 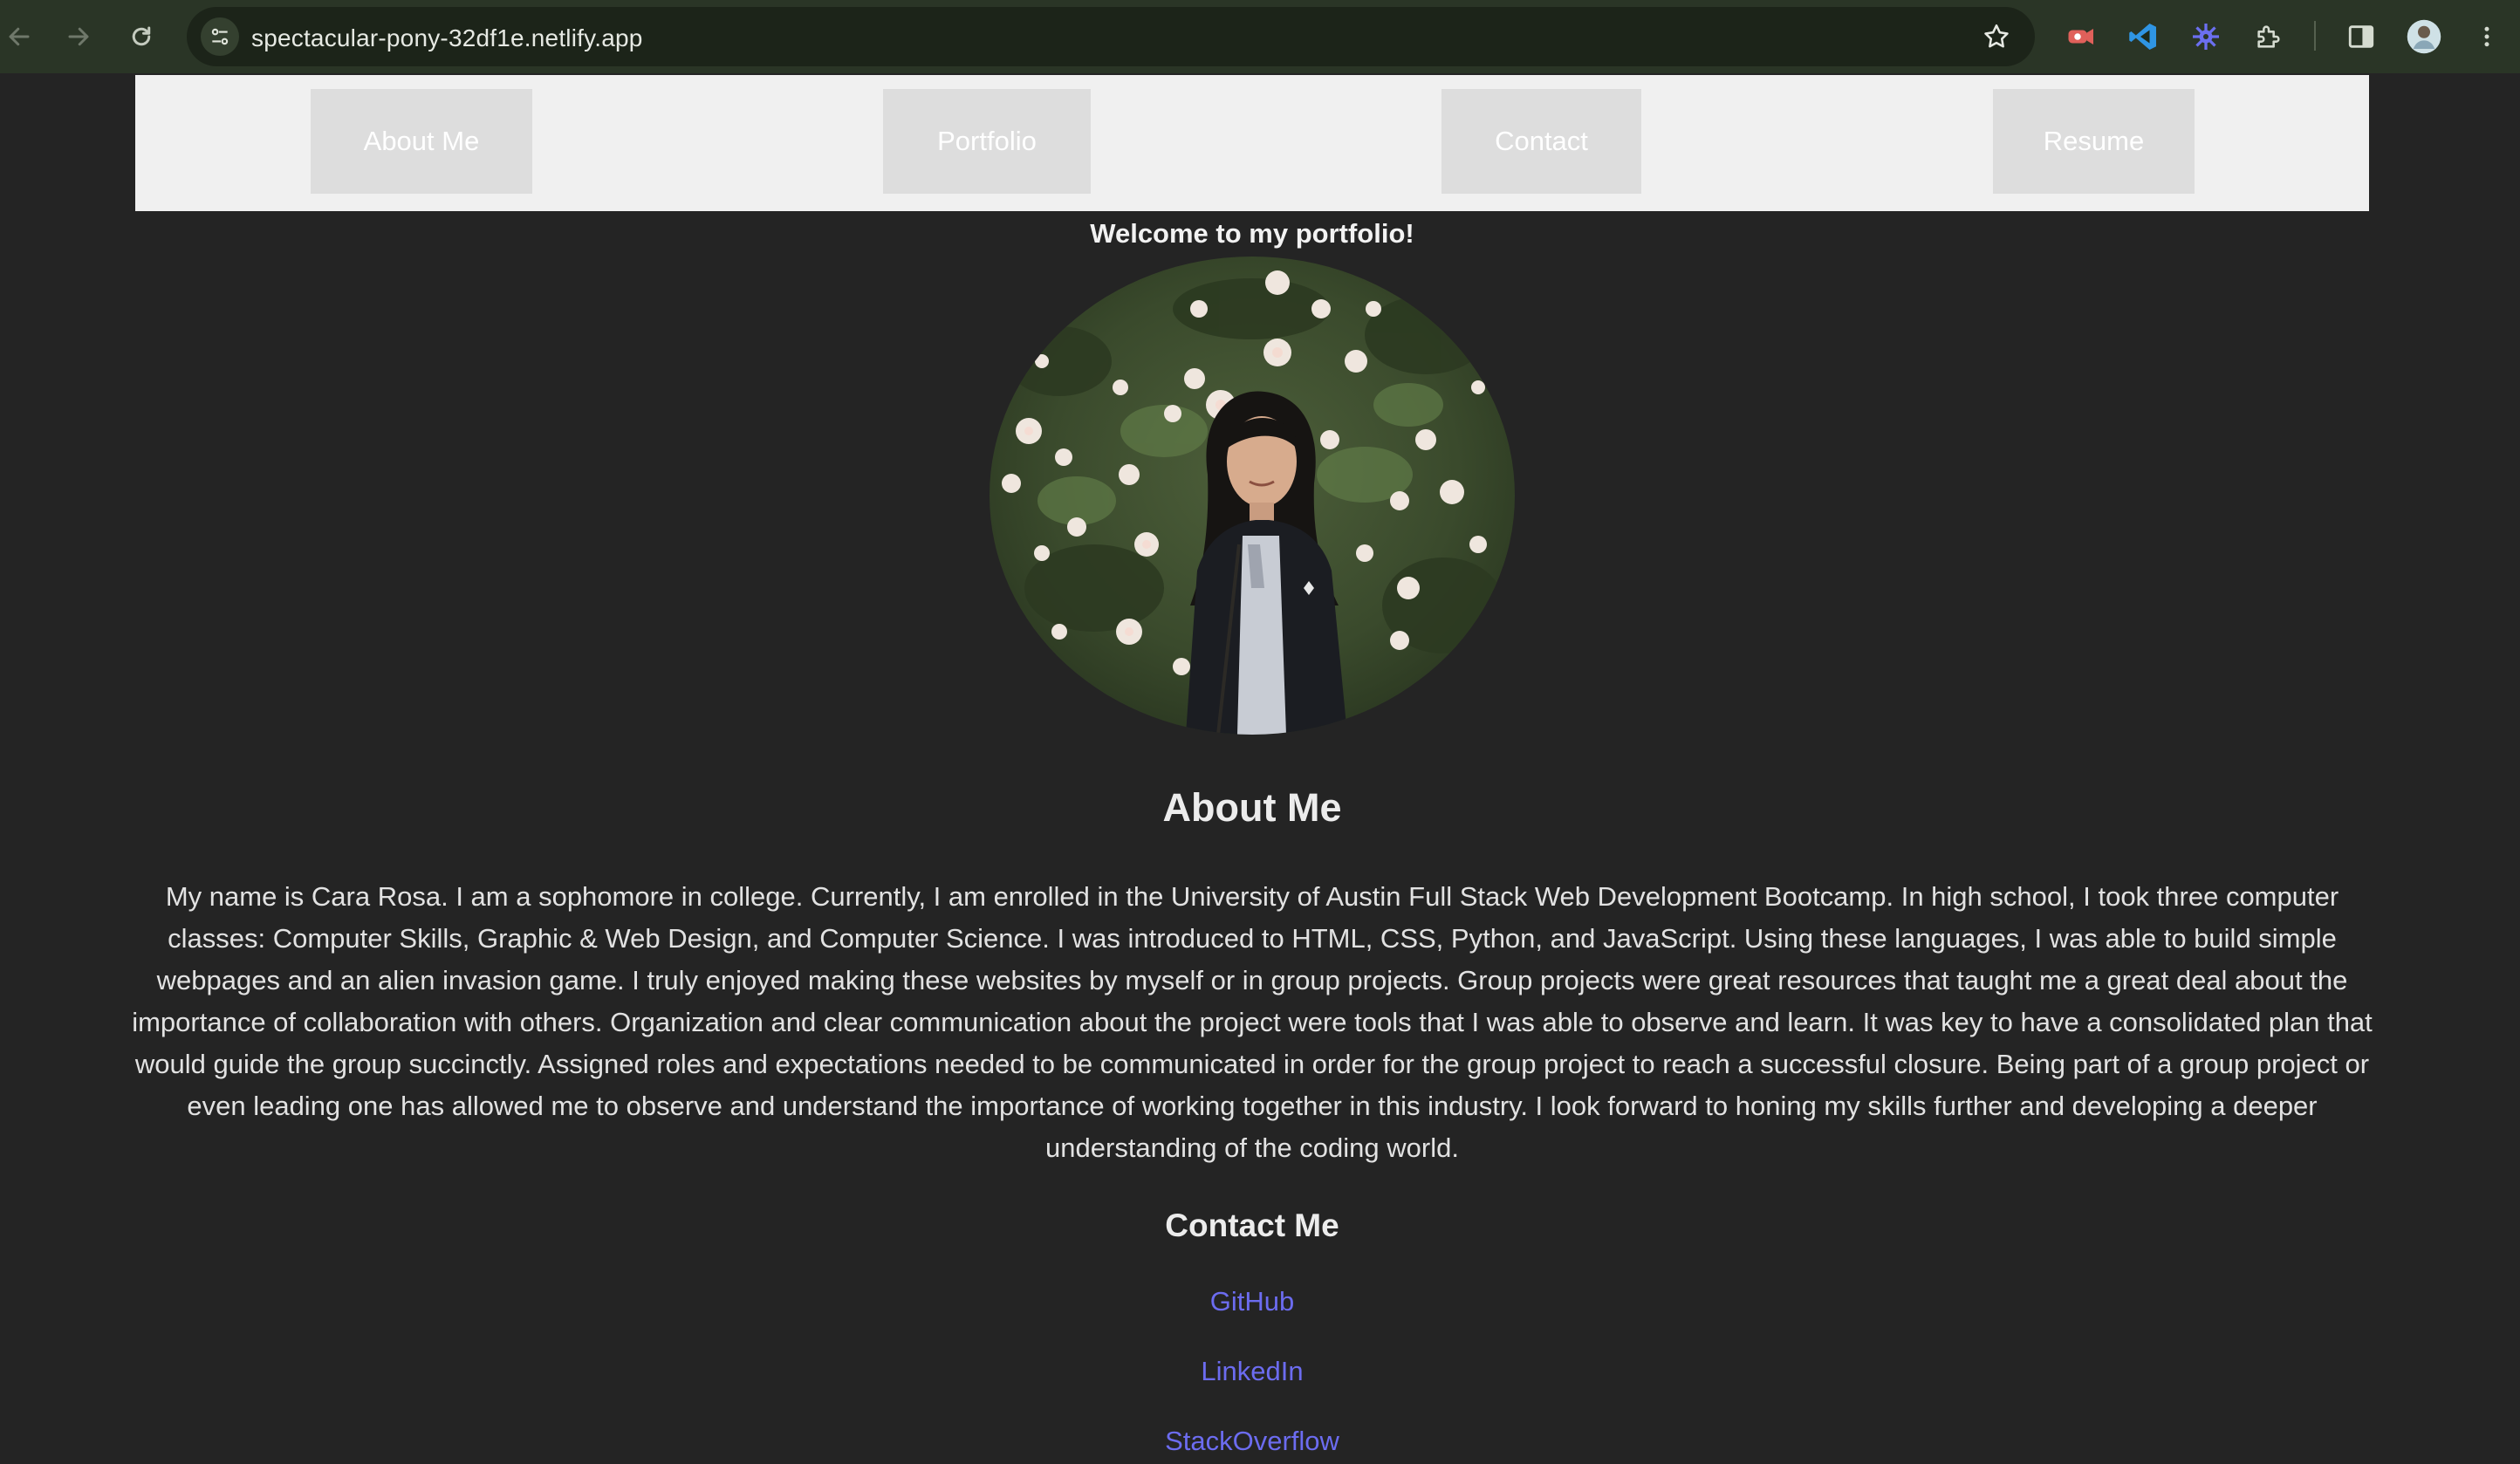 I want to click on github-link: GitHub, so click(x=1252, y=1302).